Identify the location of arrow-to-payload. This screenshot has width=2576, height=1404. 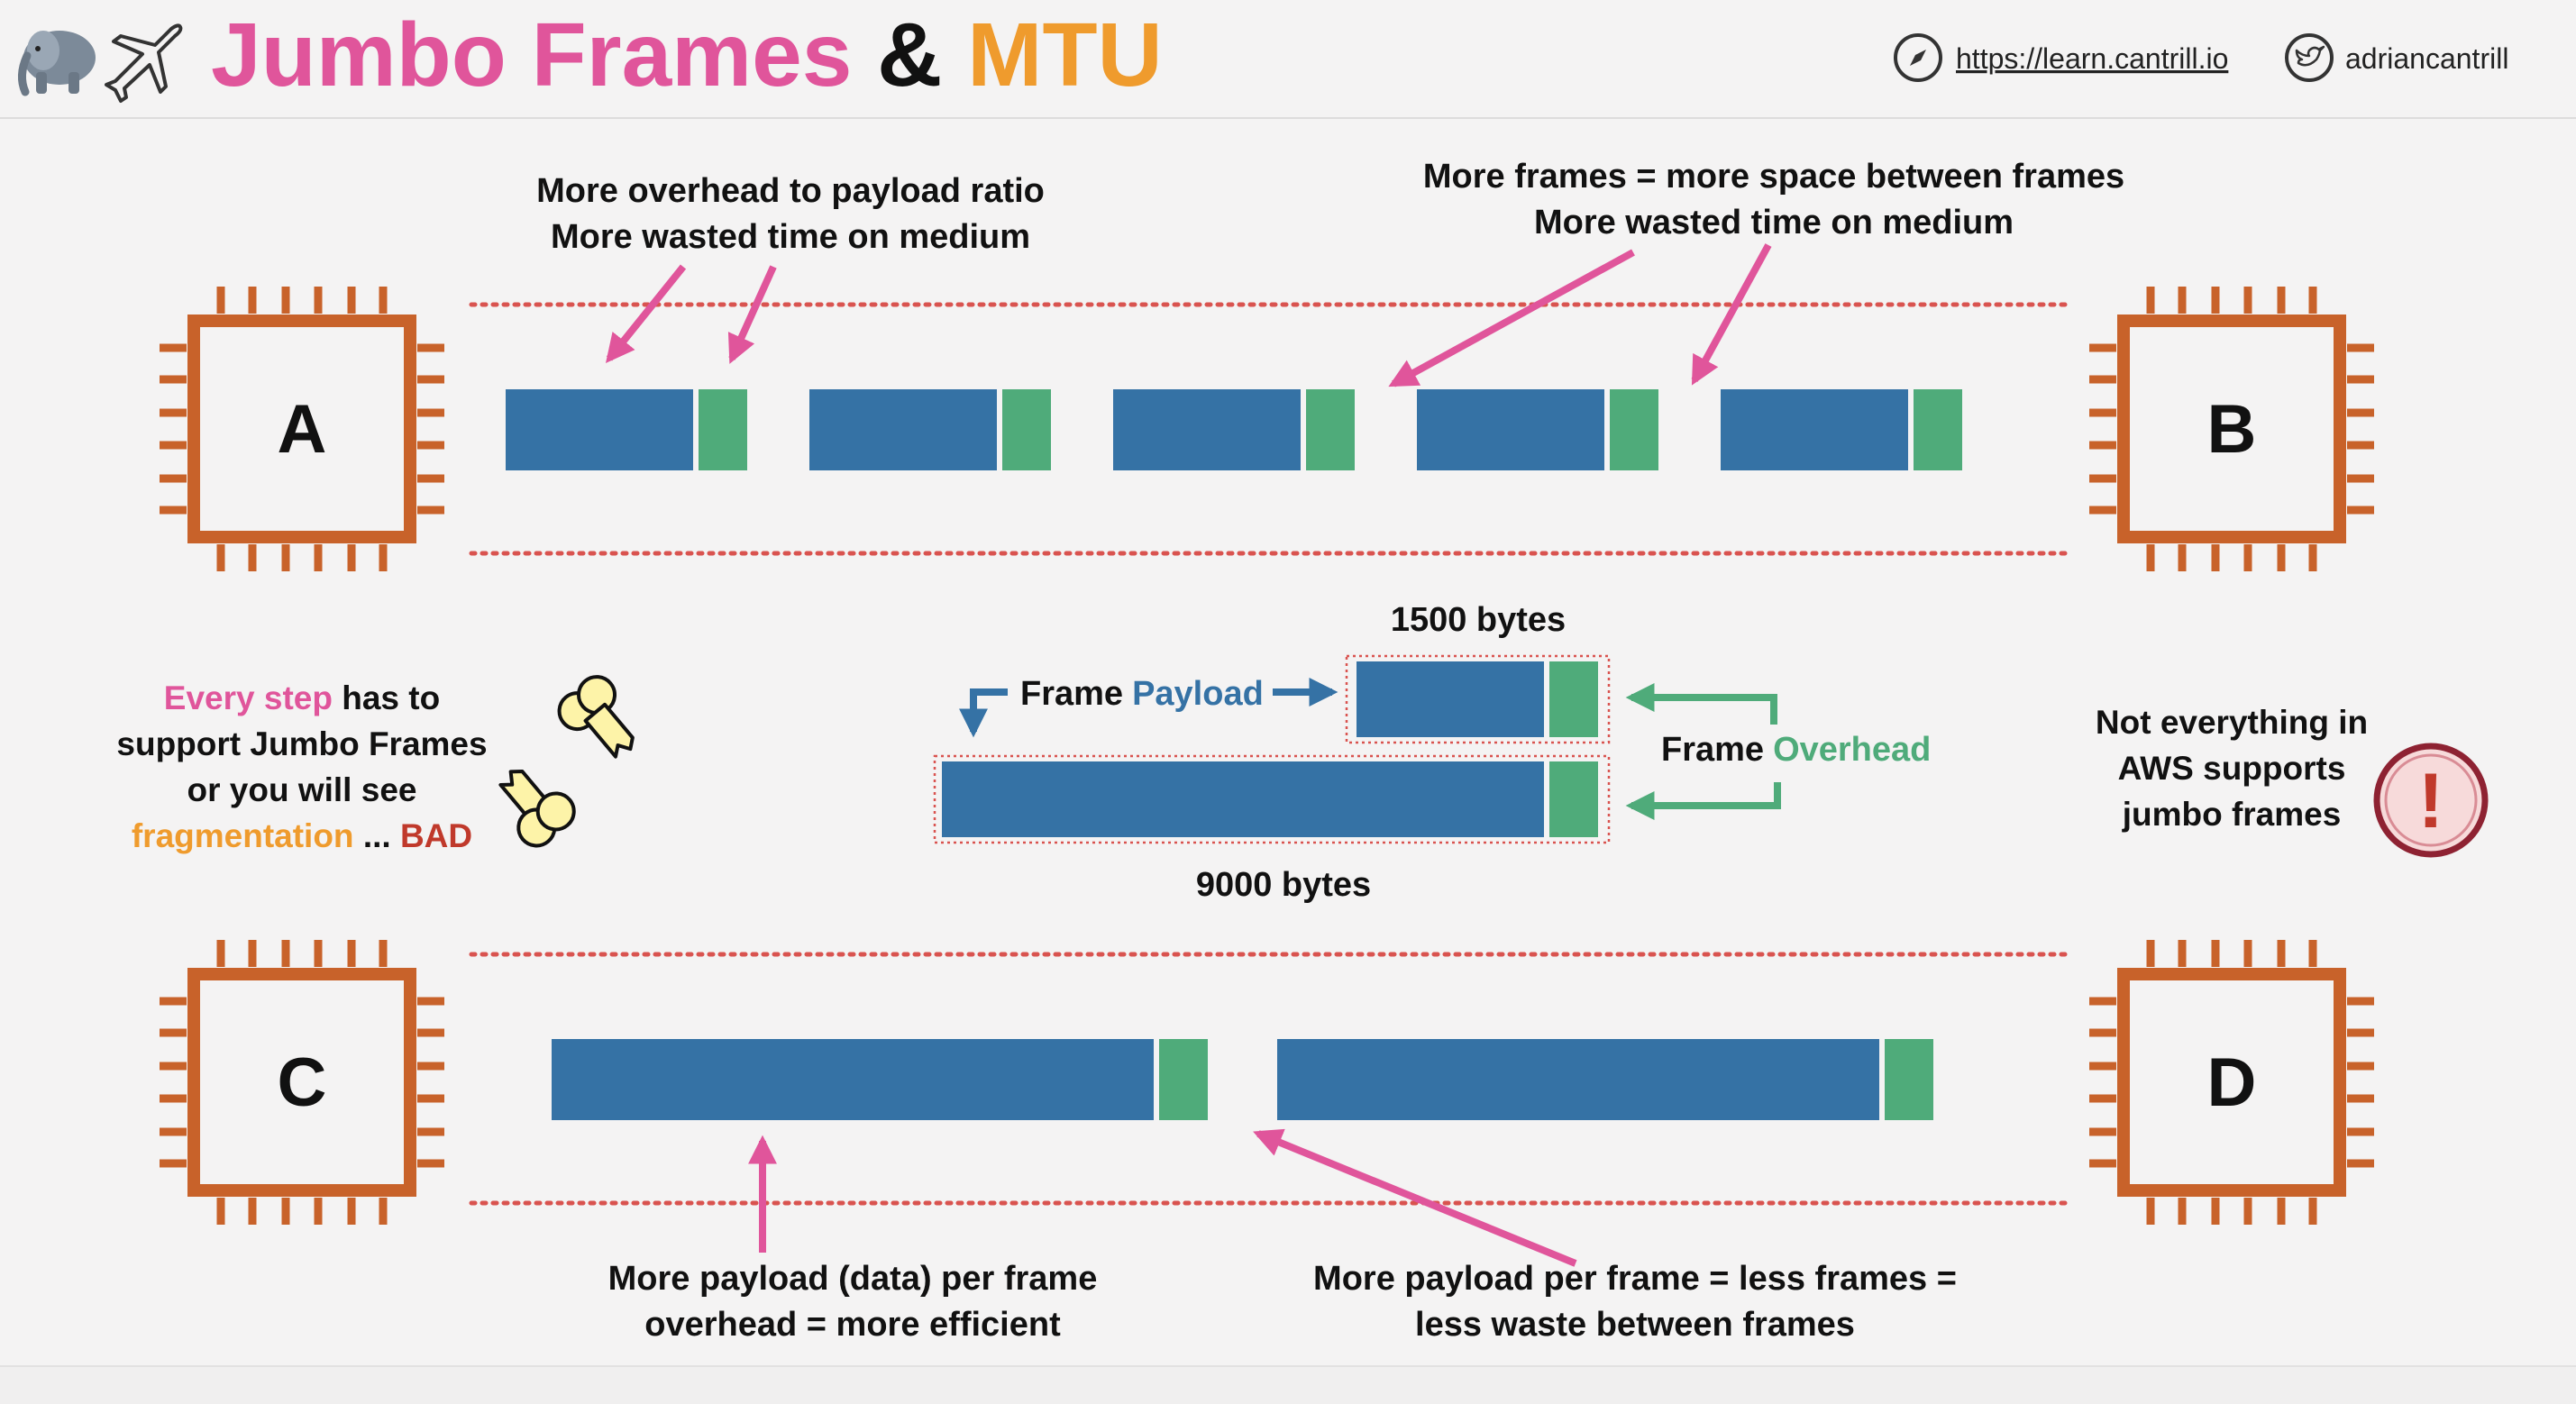
(646, 313).